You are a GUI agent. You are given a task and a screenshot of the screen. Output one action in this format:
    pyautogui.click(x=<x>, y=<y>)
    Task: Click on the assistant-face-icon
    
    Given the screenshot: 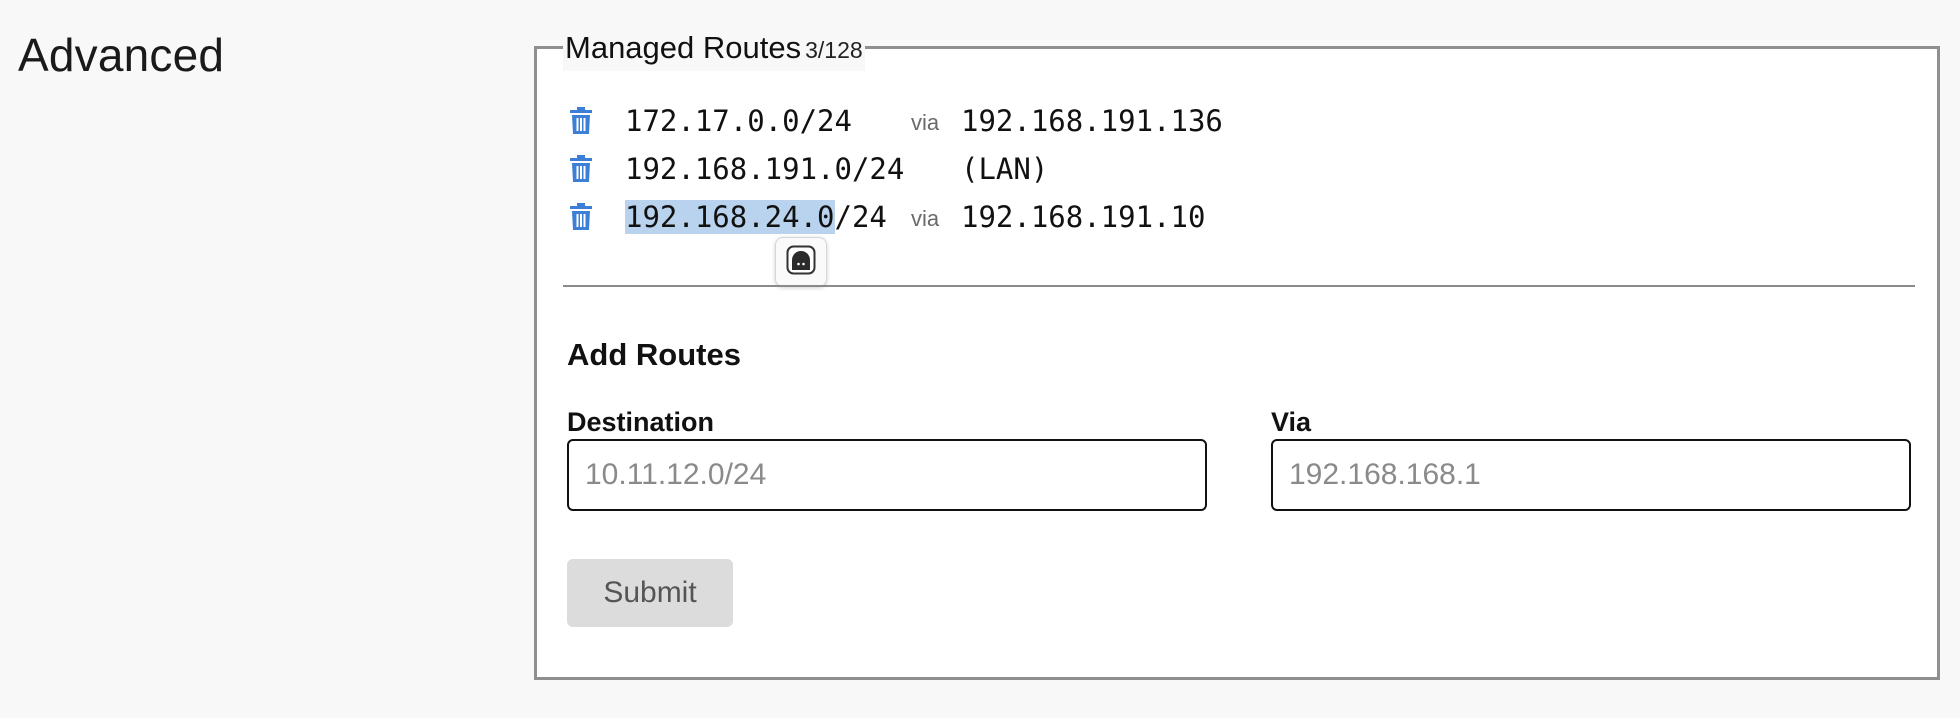 What is the action you would take?
    pyautogui.click(x=801, y=262)
    